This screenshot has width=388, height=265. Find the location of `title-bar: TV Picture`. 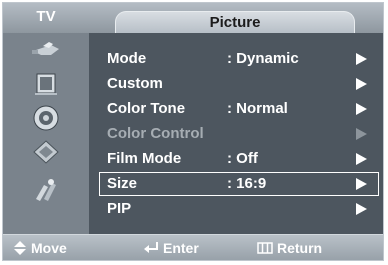

title-bar: TV Picture is located at coordinates (193, 18).